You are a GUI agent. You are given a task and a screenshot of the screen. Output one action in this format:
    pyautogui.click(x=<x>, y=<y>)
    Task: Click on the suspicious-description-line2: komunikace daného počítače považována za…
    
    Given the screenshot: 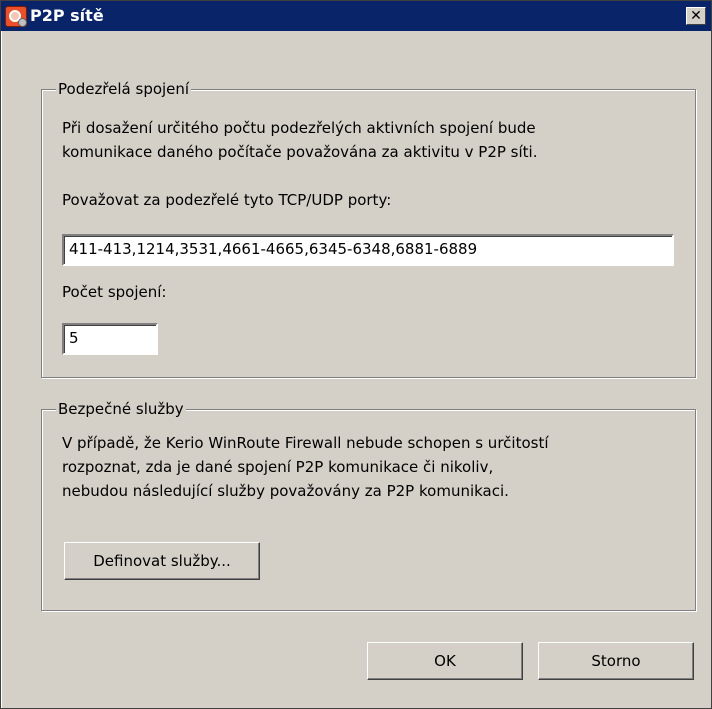 What is the action you would take?
    pyautogui.click(x=300, y=152)
    